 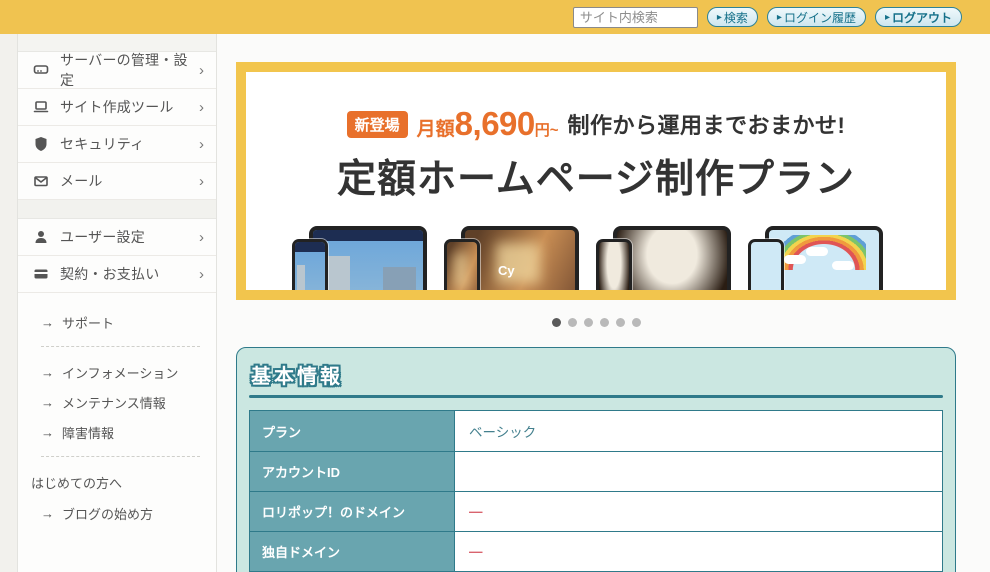 I want to click on sidebar-item-site-tools: サイト作成ツール ›, so click(x=117, y=107).